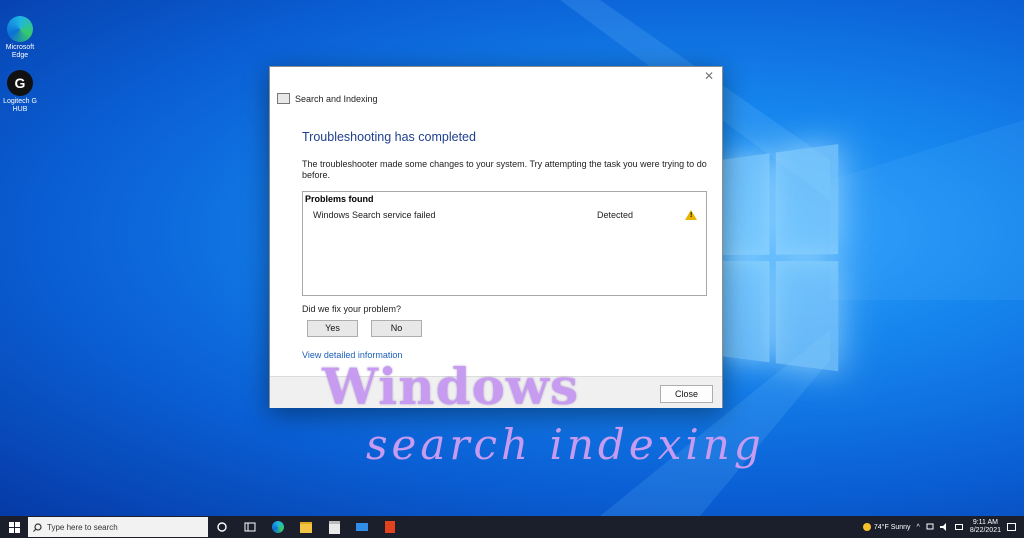 The image size is (1024, 538). I want to click on taskbar-search-input: Type here to search, so click(118, 527).